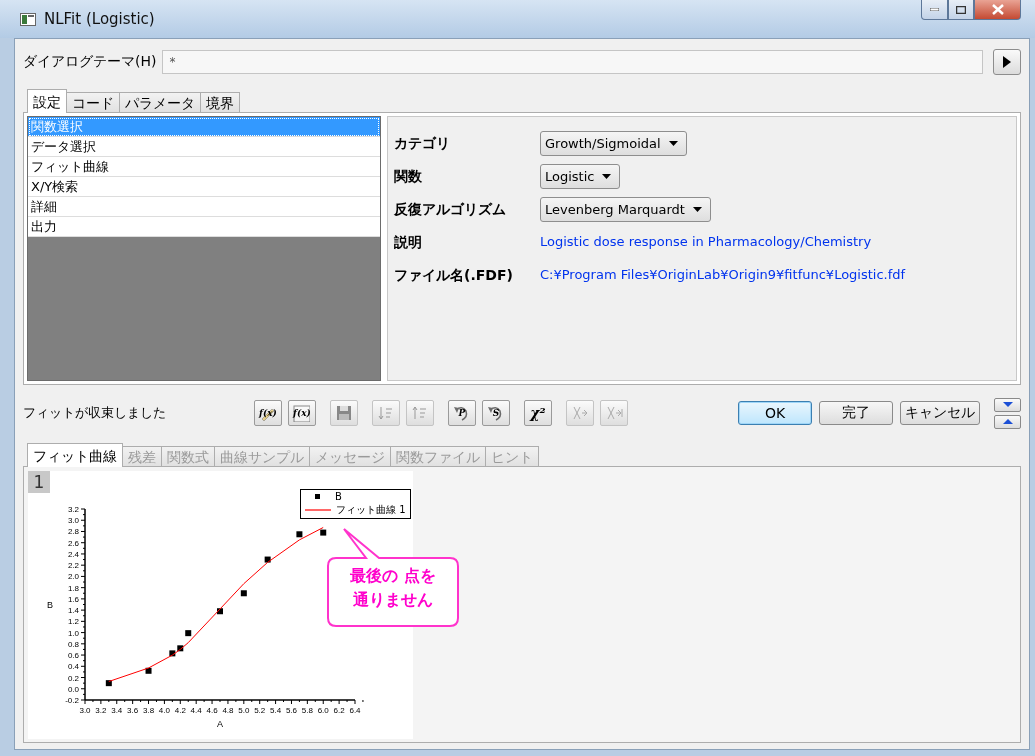 Image resolution: width=1035 pixels, height=756 pixels. Describe the element at coordinates (75, 455) in the screenshot. I see `tab: フィット曲線` at that location.